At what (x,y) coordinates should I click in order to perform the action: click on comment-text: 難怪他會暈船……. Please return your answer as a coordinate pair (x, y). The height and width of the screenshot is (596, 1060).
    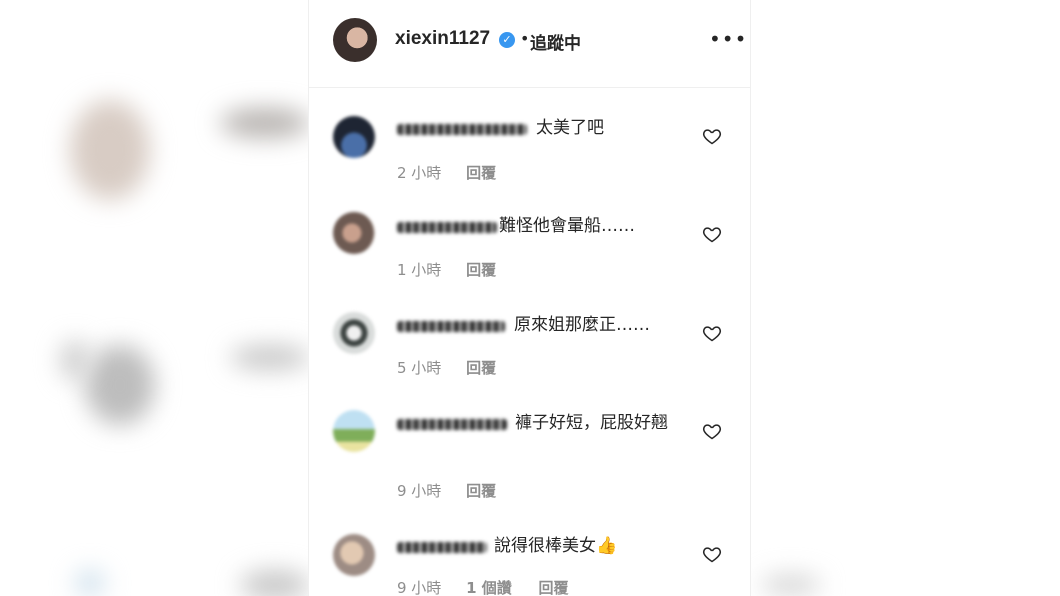
    Looking at the image, I should click on (567, 226).